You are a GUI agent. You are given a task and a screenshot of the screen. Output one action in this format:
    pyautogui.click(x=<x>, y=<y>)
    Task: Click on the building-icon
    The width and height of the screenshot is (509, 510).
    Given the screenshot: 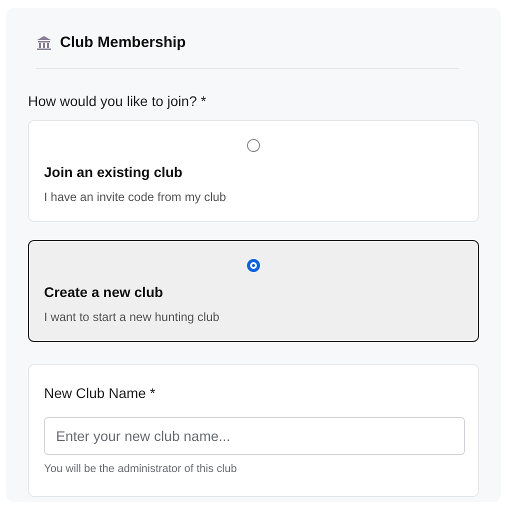 What is the action you would take?
    pyautogui.click(x=44, y=43)
    